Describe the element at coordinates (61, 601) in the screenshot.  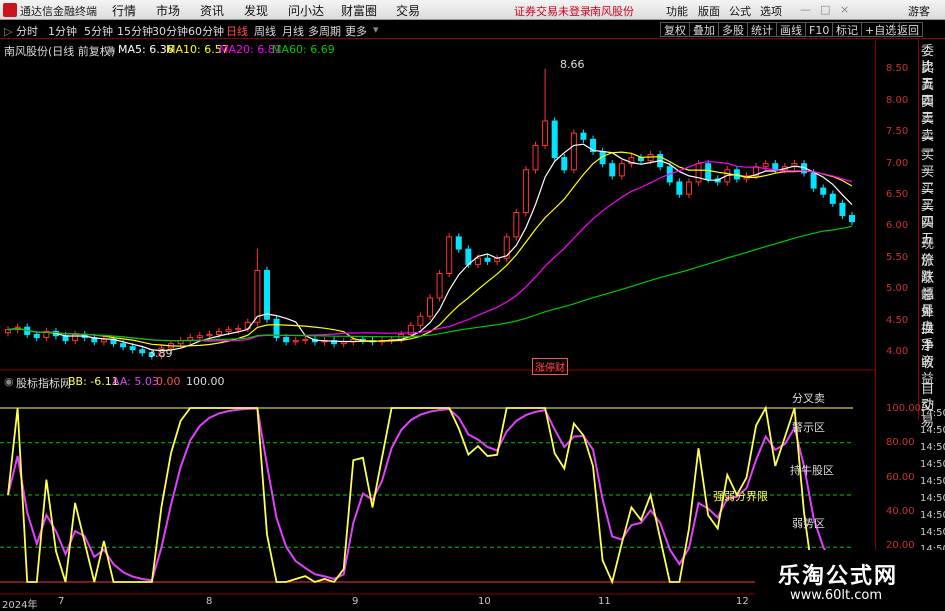
I see `x-tick: 7` at that location.